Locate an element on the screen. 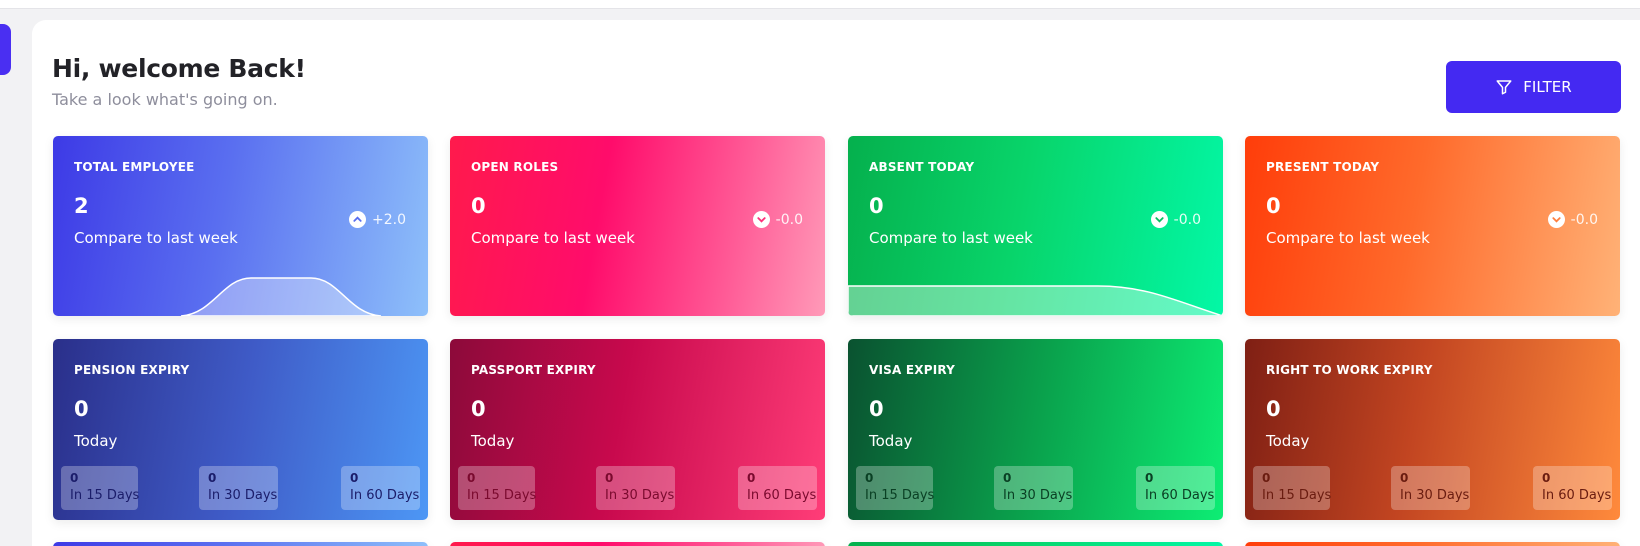 The image size is (1640, 546). expiry-title: VISA EXPIRY is located at coordinates (912, 370).